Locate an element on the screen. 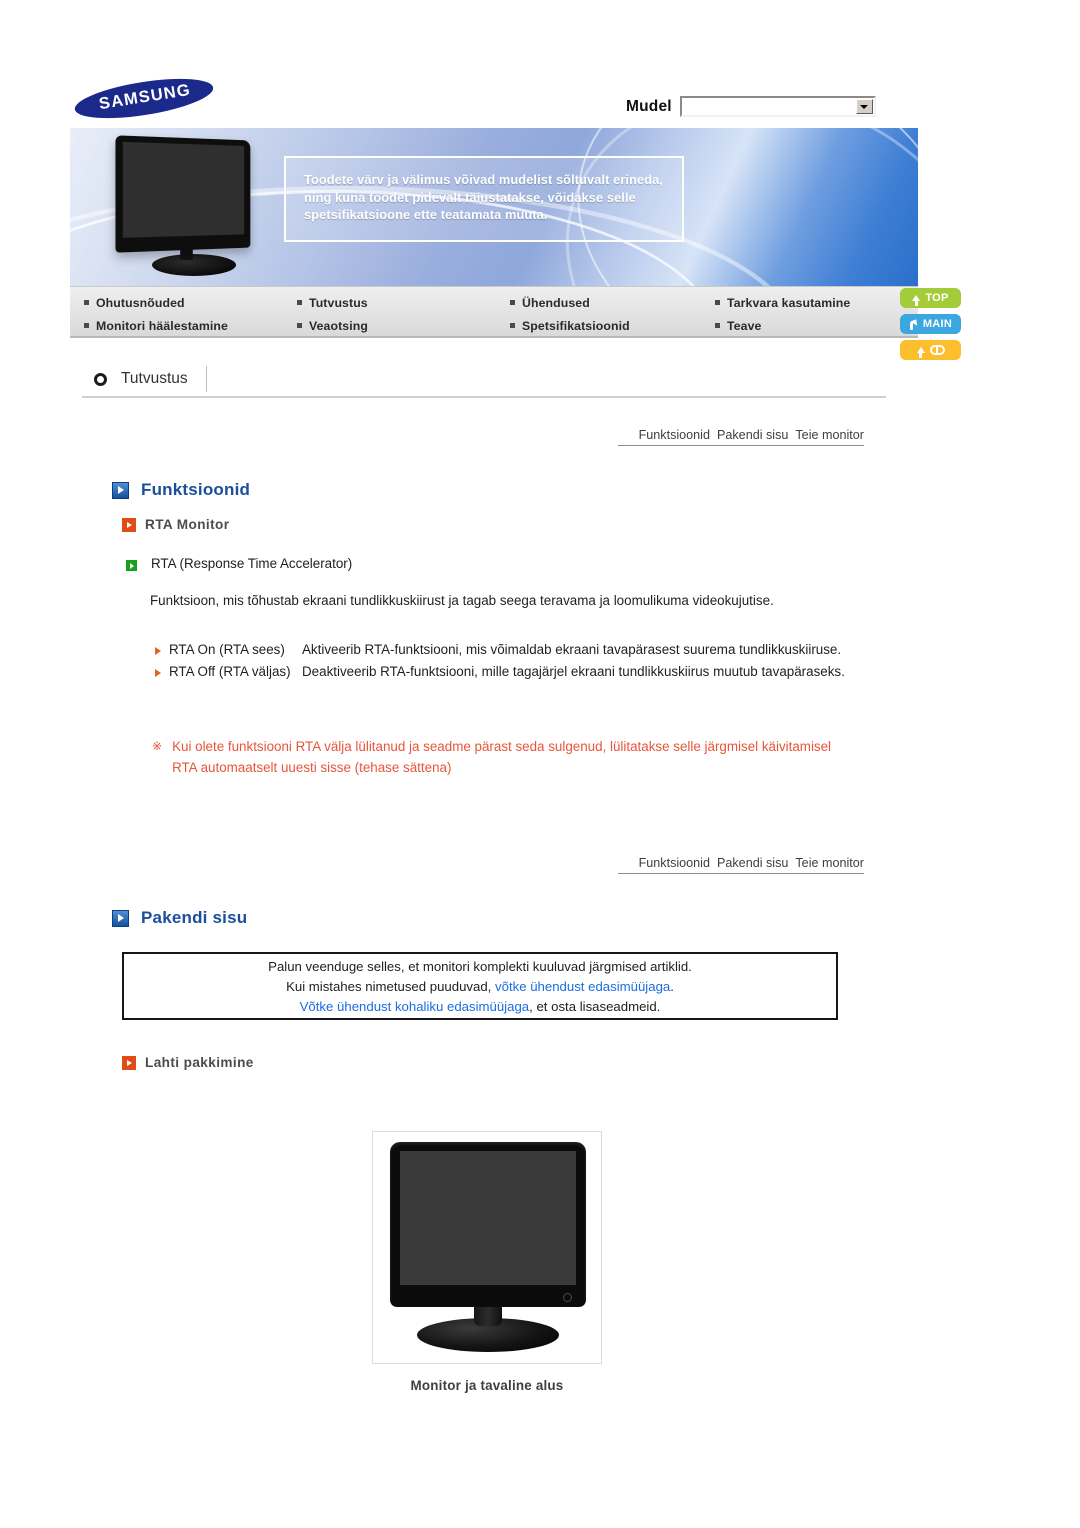 Image resolution: width=1080 pixels, height=1528 pixels. heading-rta-monitor: RTA Monitor is located at coordinates (175, 524).